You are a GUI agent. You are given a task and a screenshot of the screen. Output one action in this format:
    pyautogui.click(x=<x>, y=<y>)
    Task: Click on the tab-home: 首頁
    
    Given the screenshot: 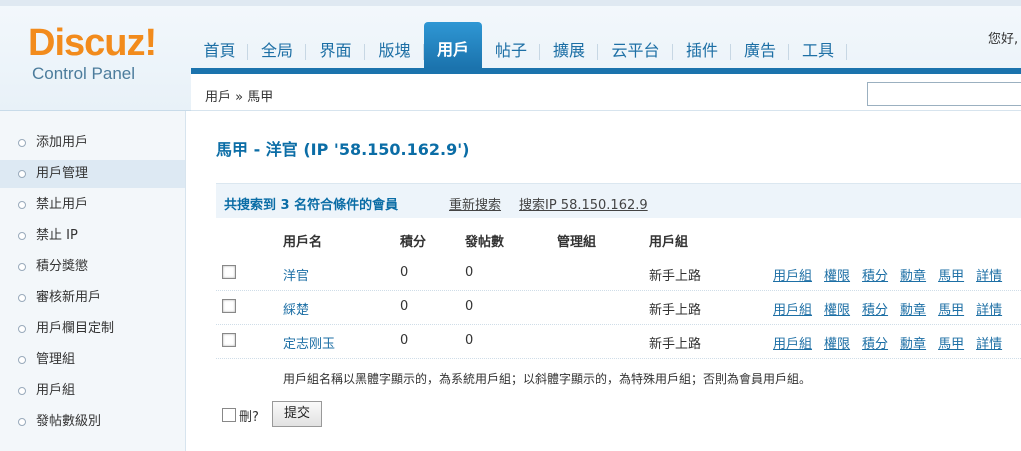 What is the action you would take?
    pyautogui.click(x=219, y=51)
    